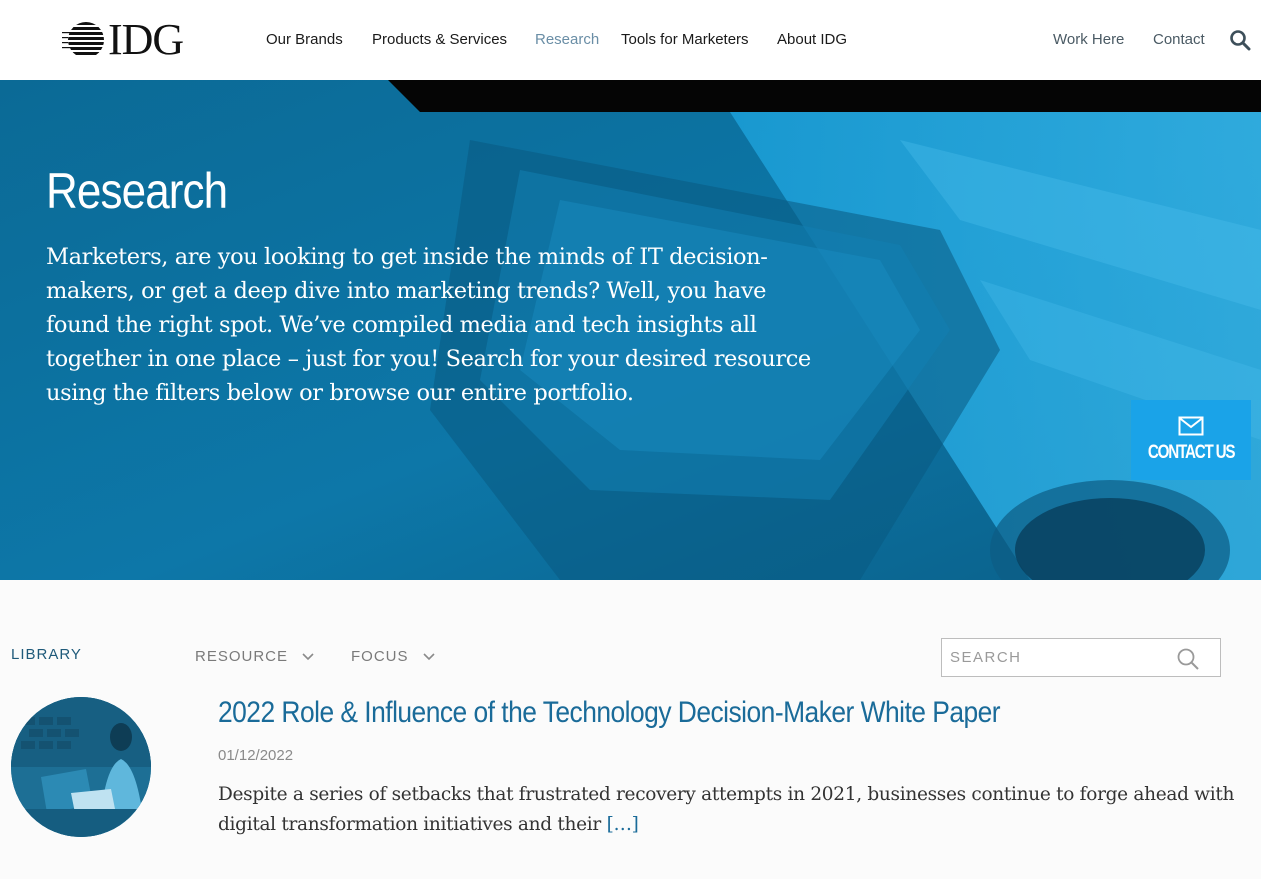  Describe the element at coordinates (380, 656) in the screenshot. I see `focus-filter-label: FOCUS` at that location.